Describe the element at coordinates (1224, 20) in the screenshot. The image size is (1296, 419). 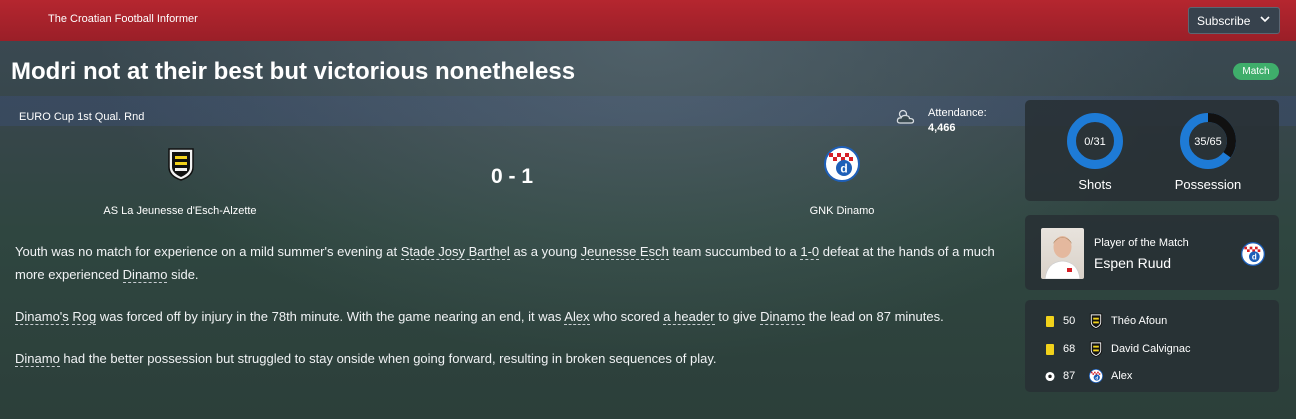
I see `subscribe-label: Subscribe` at that location.